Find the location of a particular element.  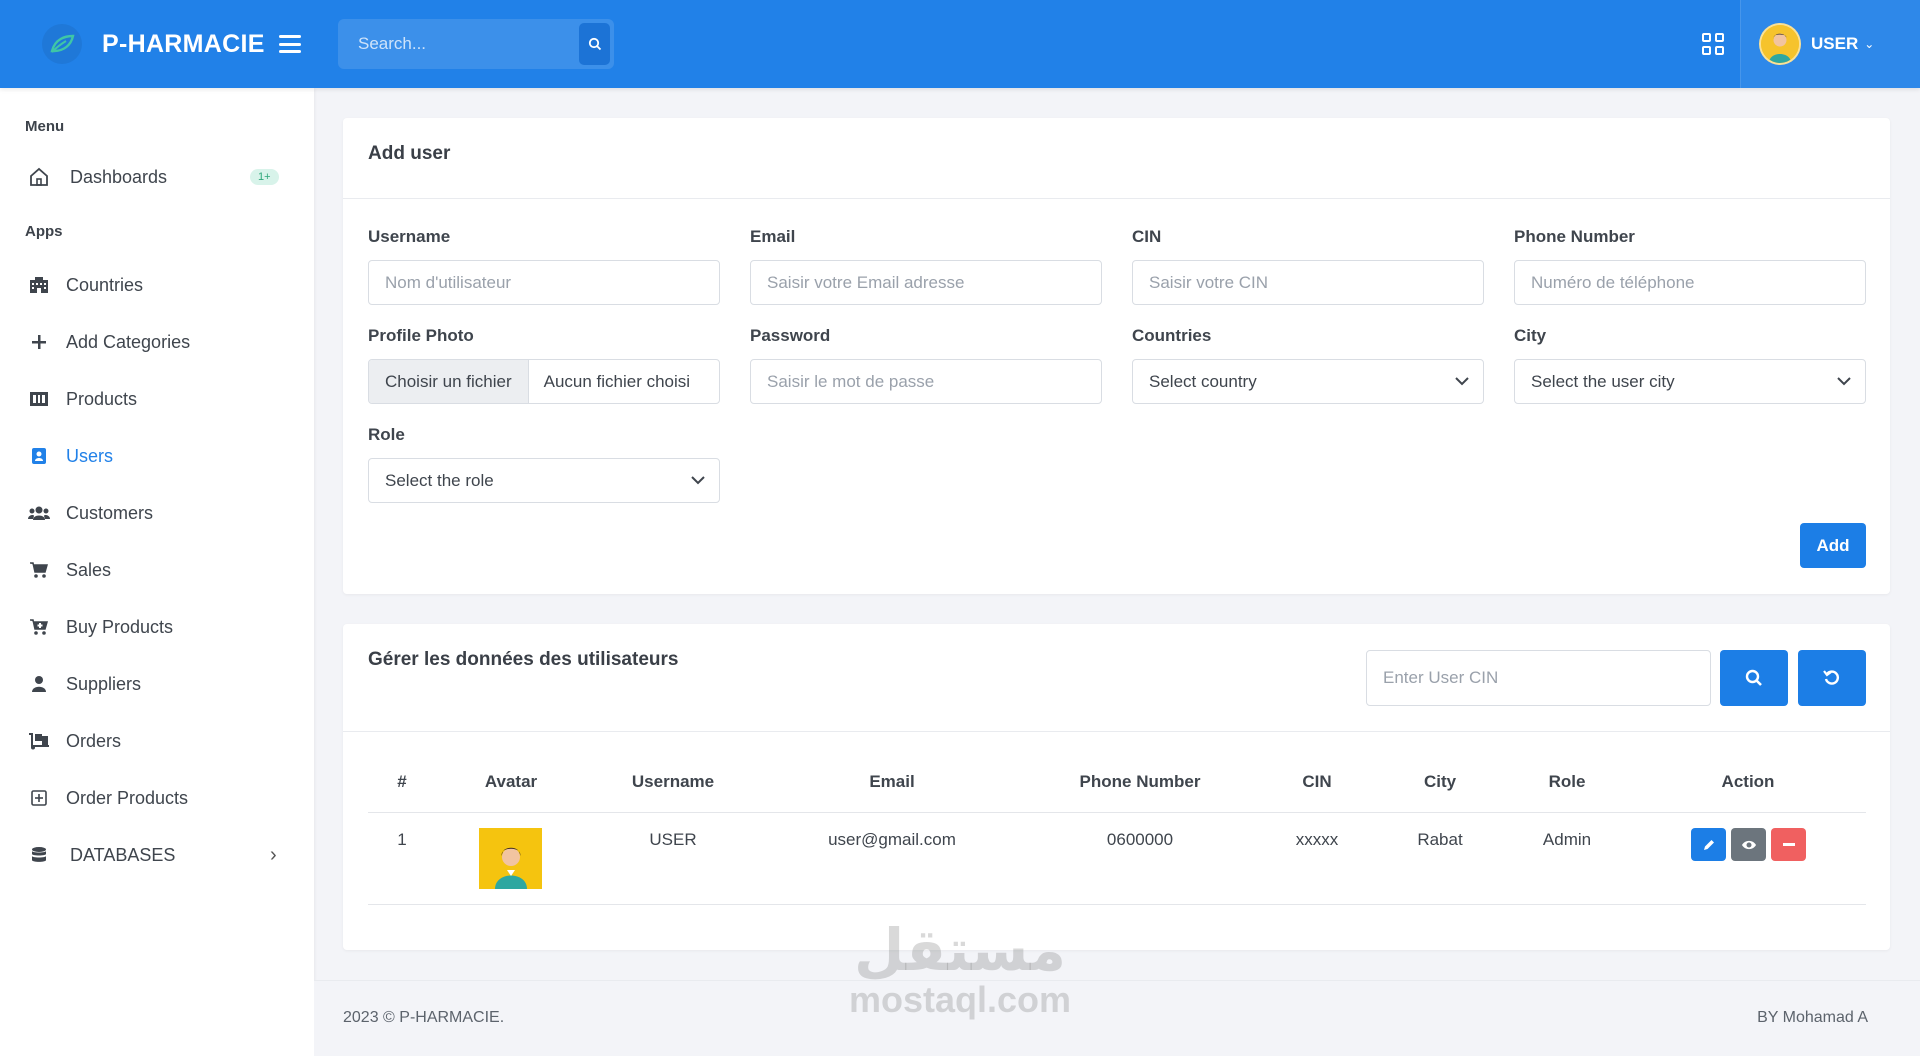

table-header-divider is located at coordinates (1117, 812).